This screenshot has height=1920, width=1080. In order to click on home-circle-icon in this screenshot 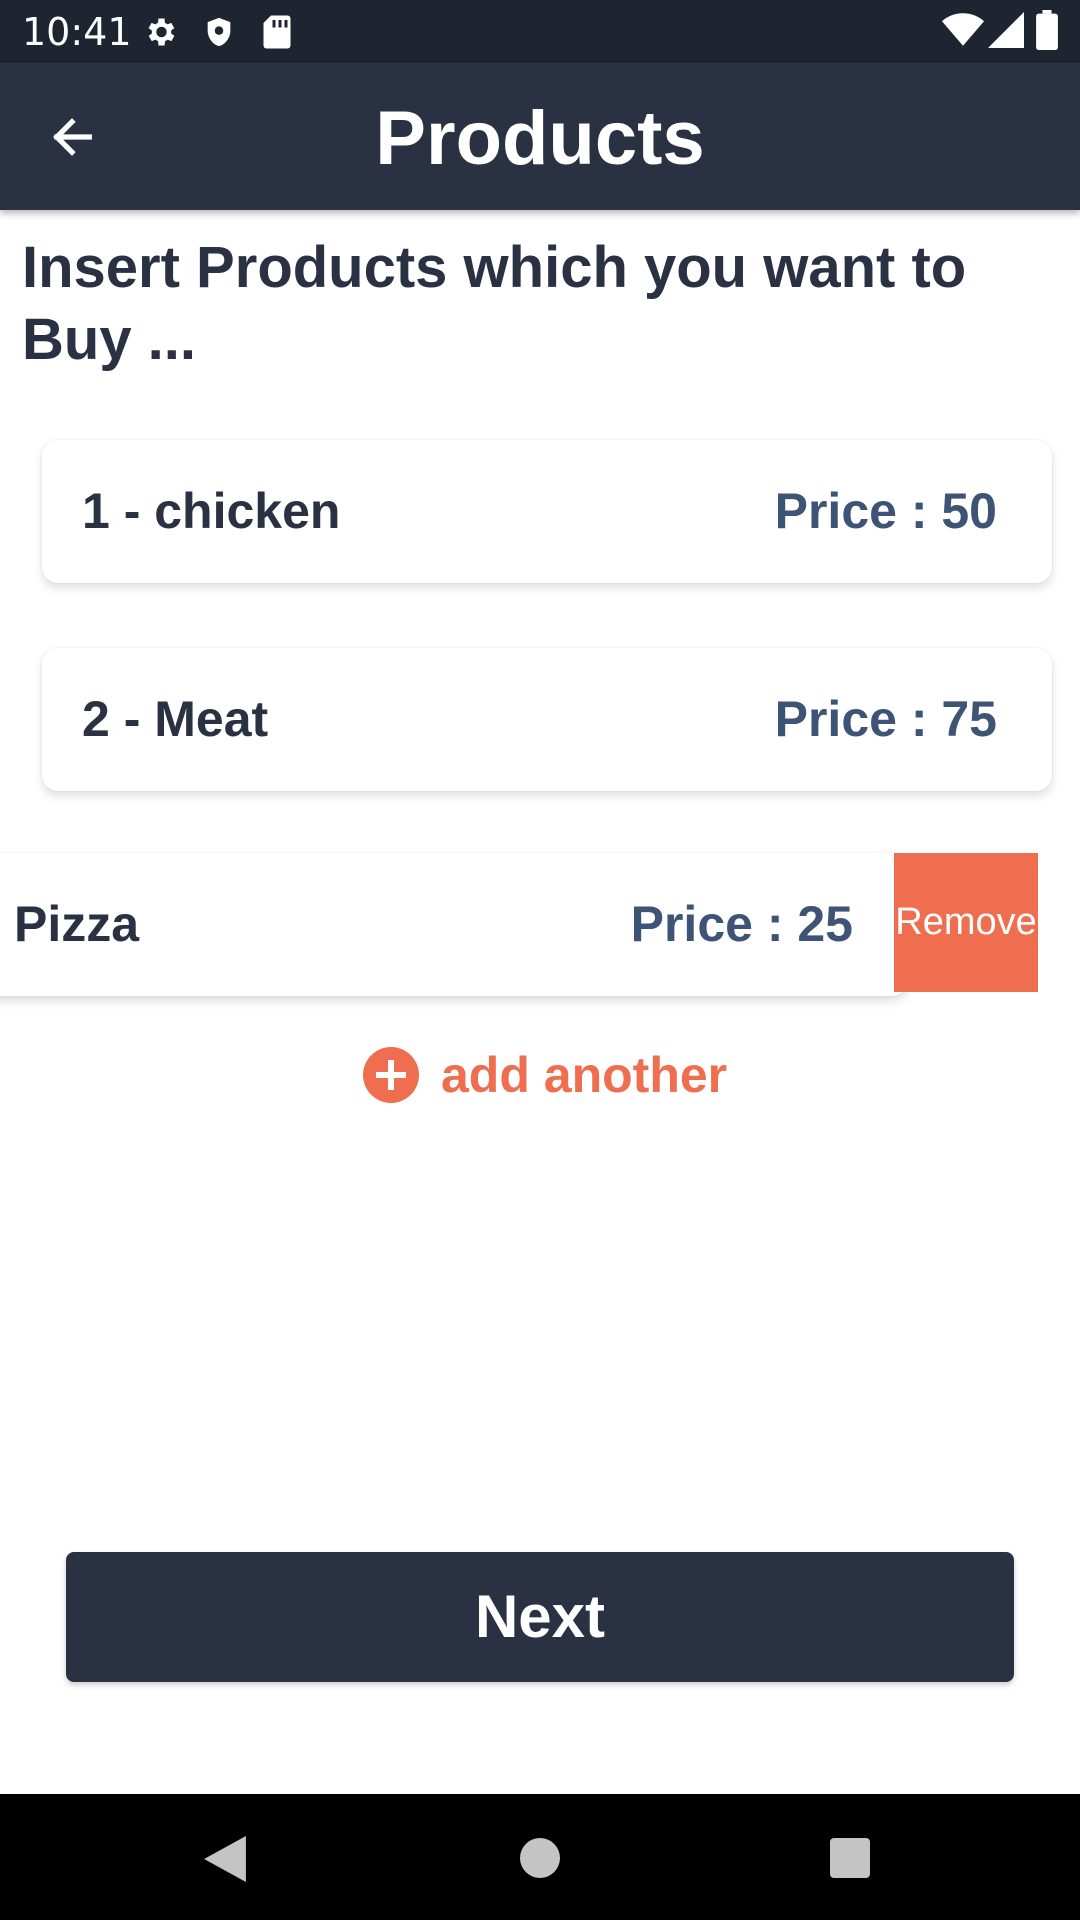, I will do `click(540, 1858)`.